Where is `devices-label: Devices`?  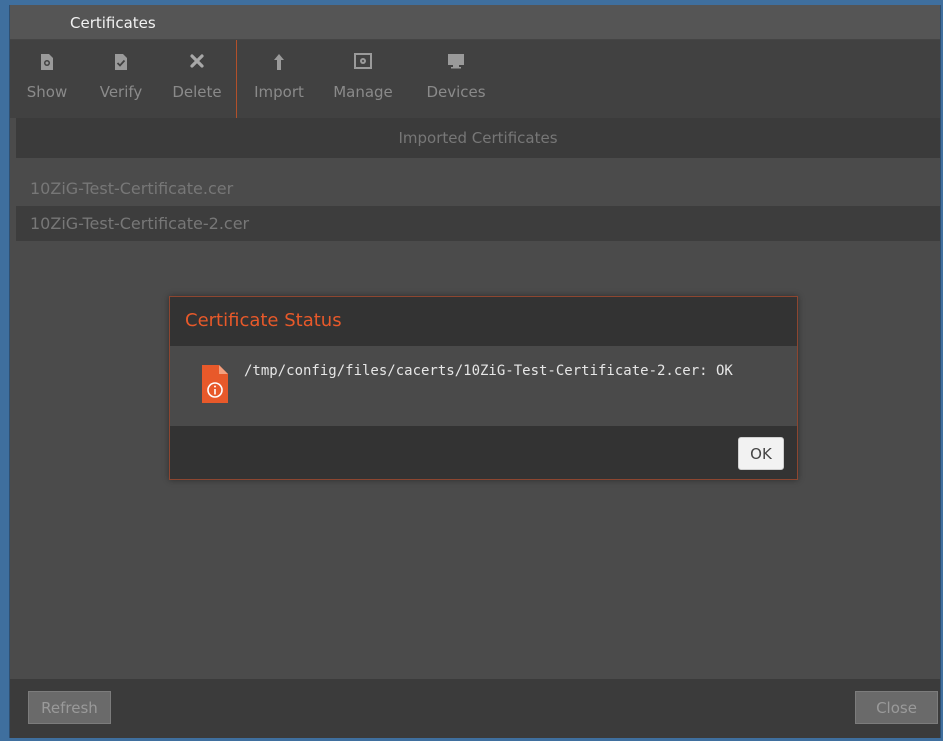 devices-label: Devices is located at coordinates (456, 92).